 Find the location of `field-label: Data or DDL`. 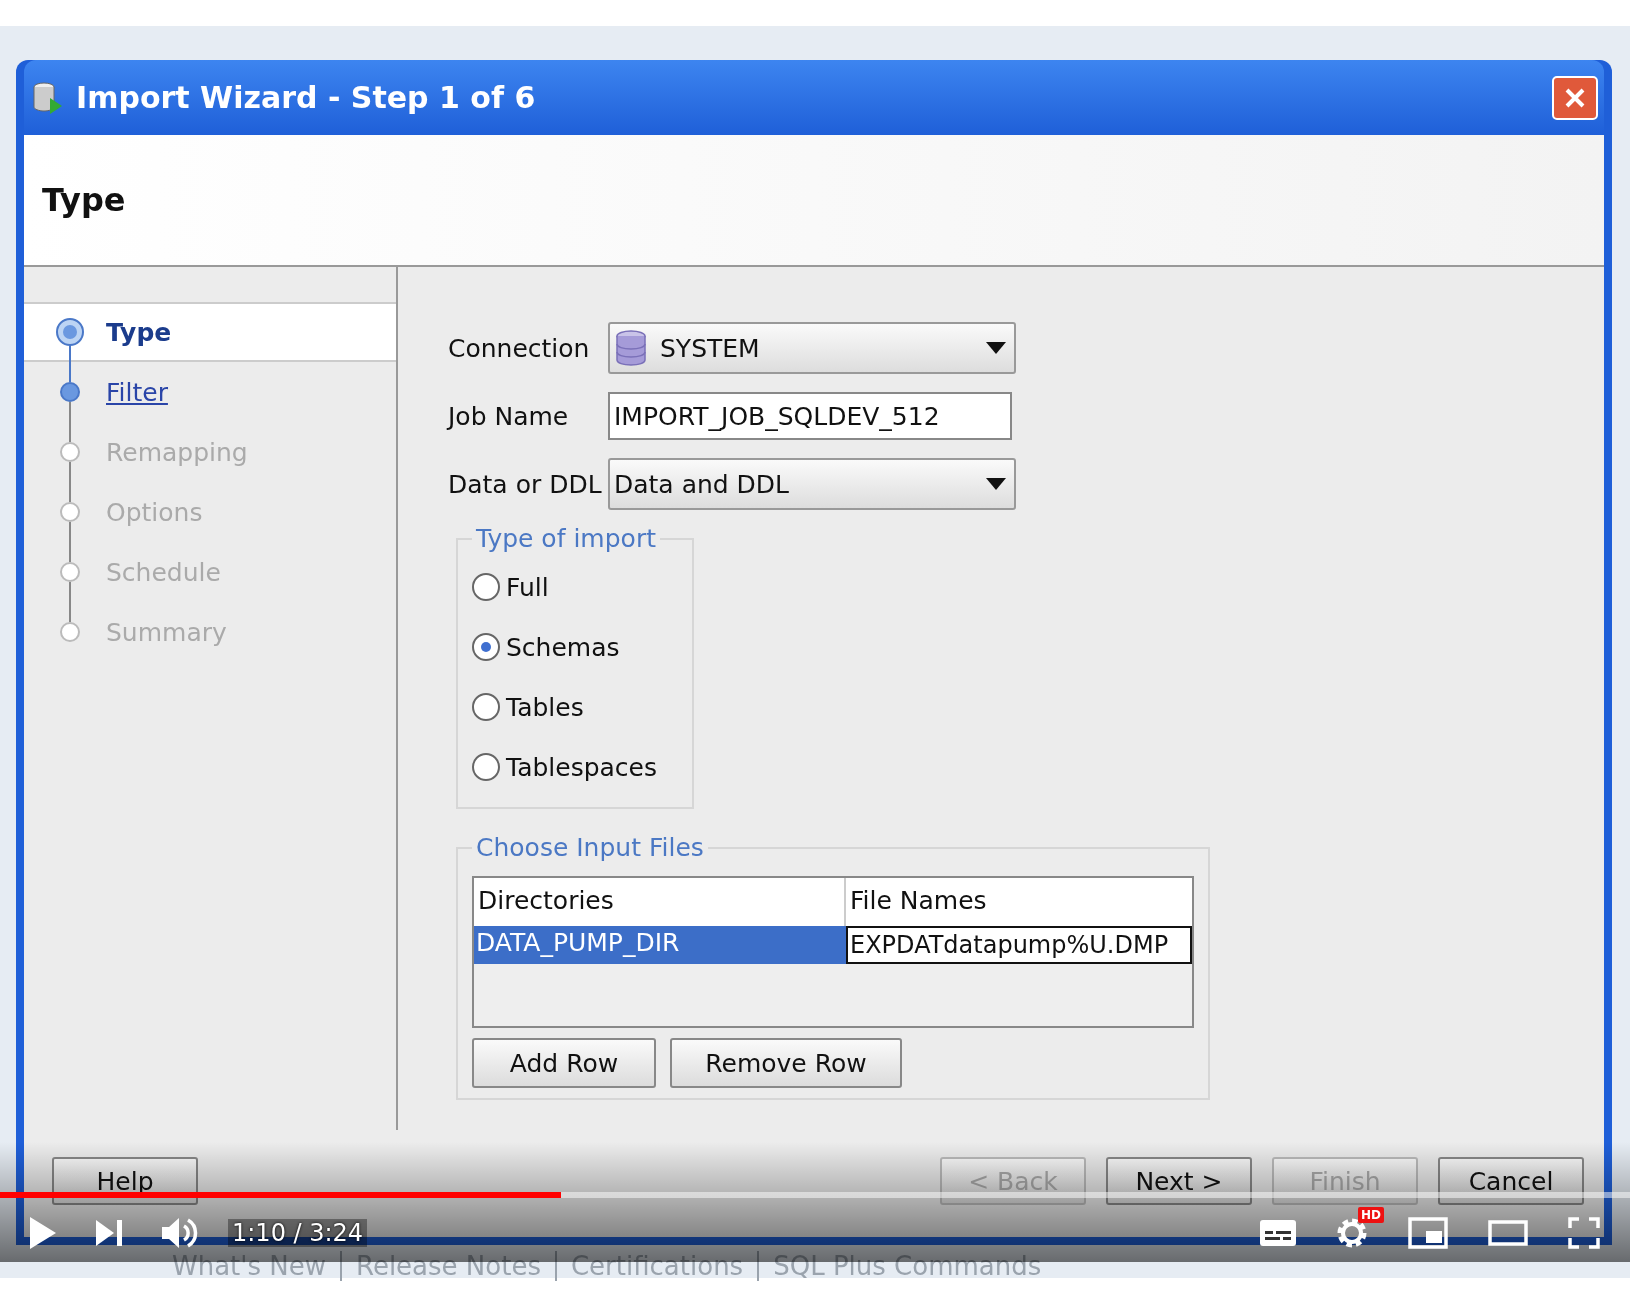

field-label: Data or DDL is located at coordinates (525, 484).